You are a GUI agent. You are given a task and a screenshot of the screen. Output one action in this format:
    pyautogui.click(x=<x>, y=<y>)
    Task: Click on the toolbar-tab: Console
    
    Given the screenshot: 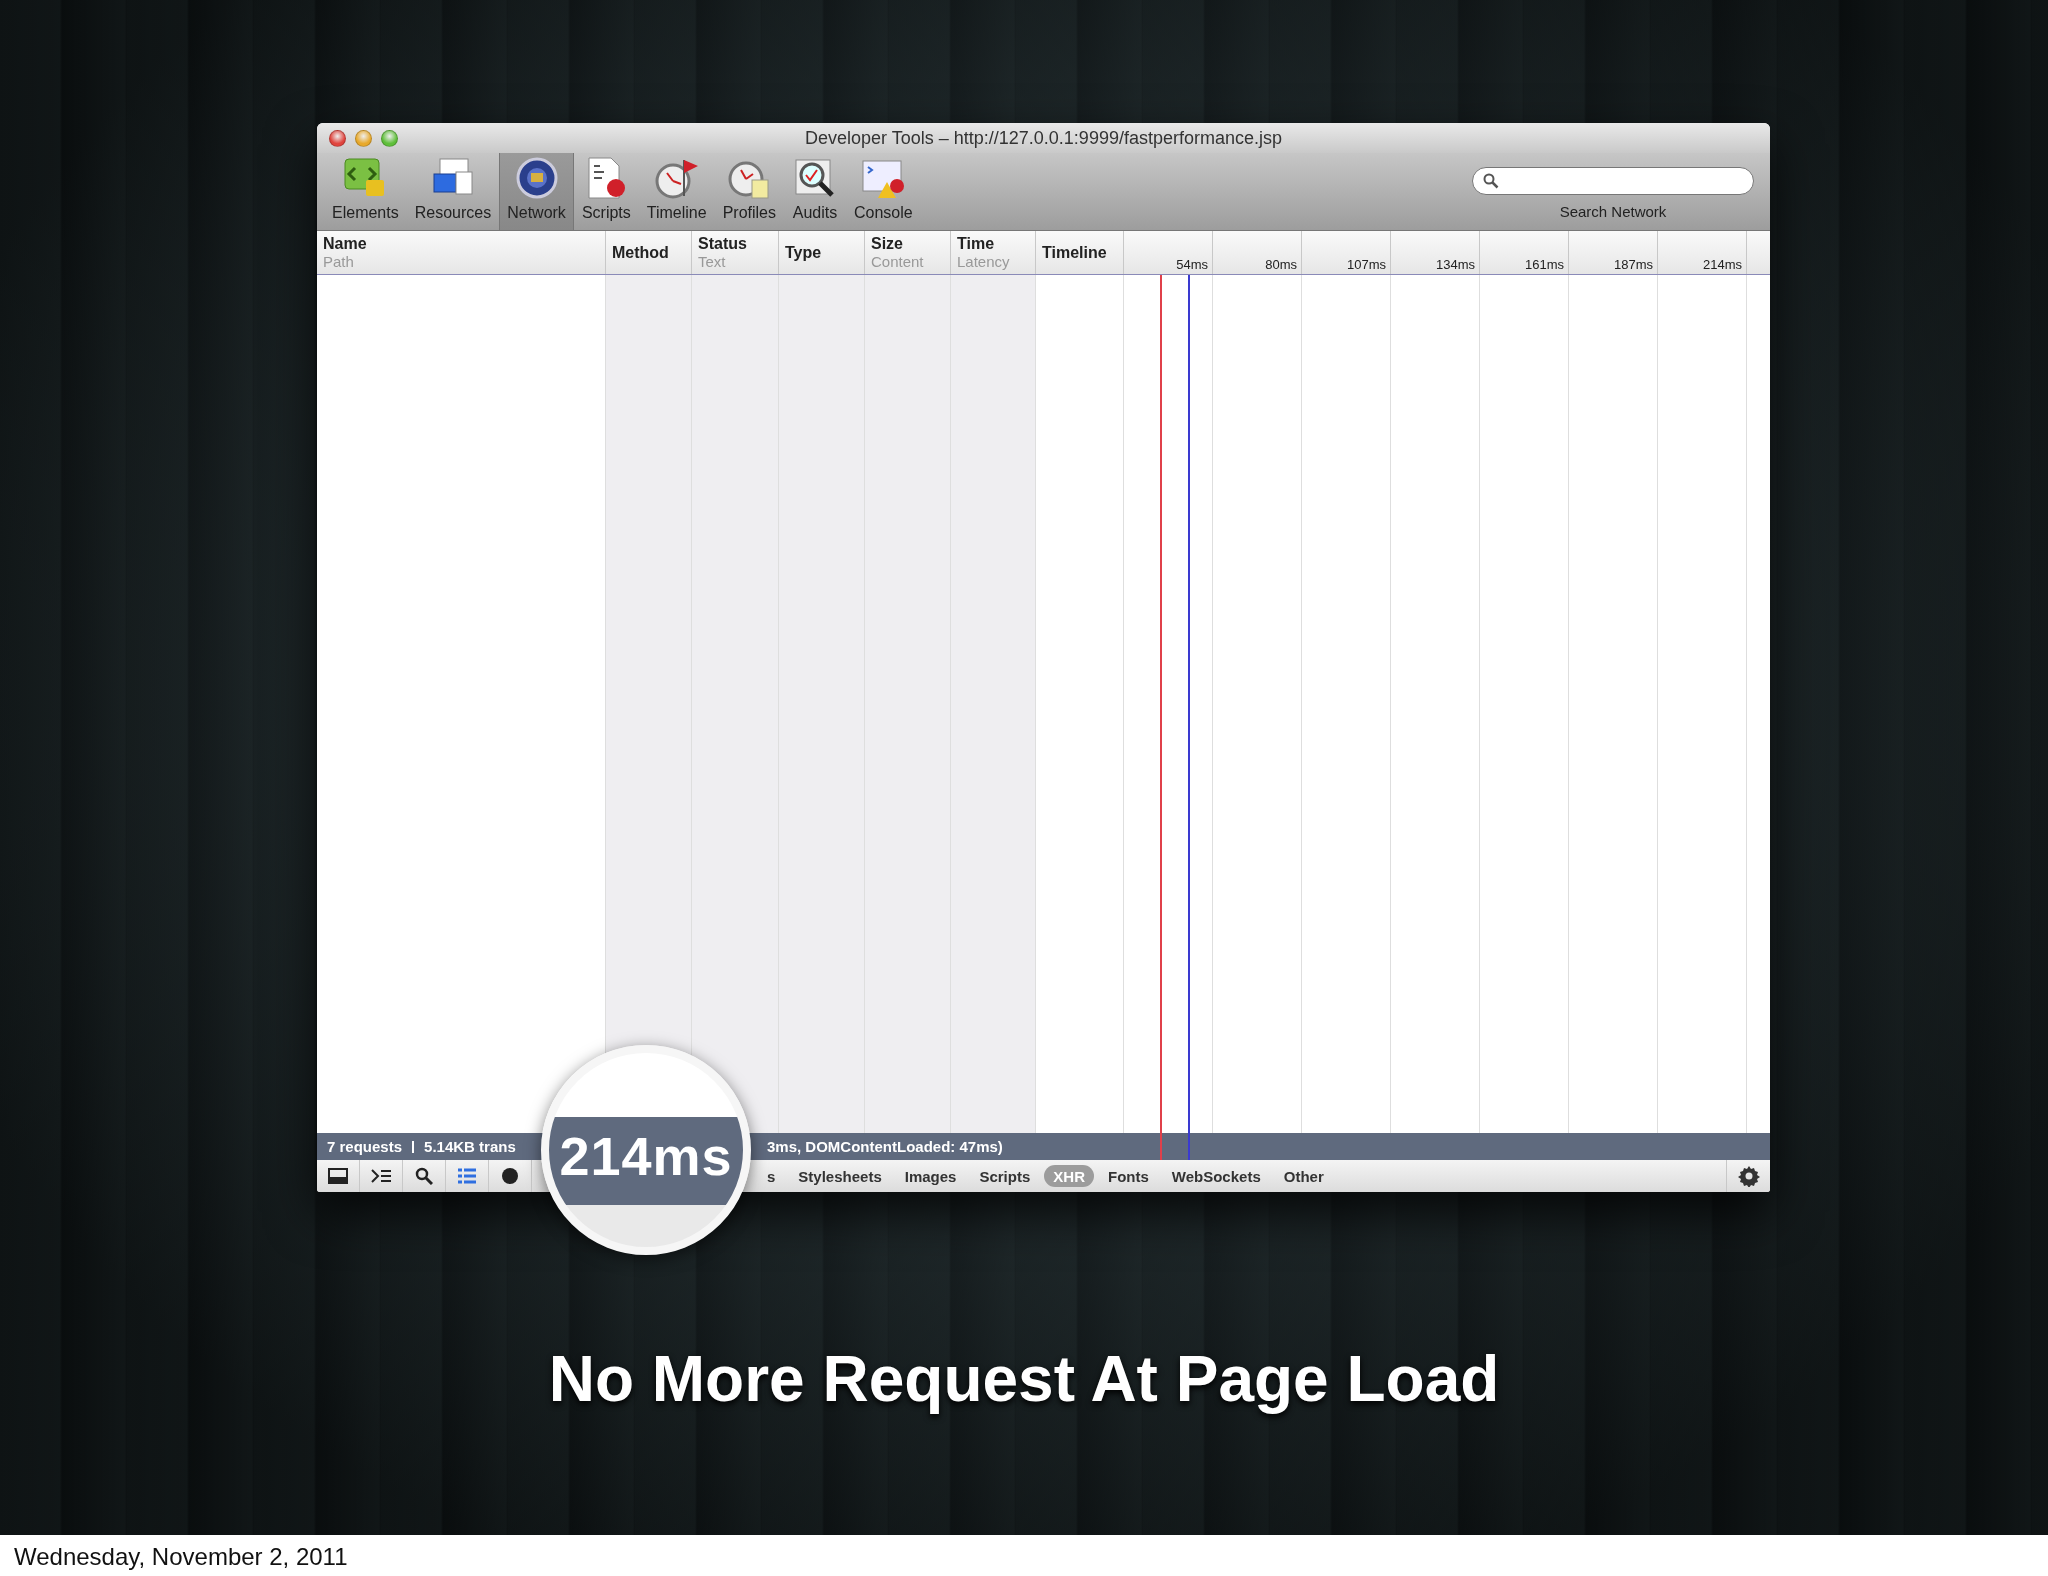 What is the action you would take?
    pyautogui.click(x=883, y=191)
    